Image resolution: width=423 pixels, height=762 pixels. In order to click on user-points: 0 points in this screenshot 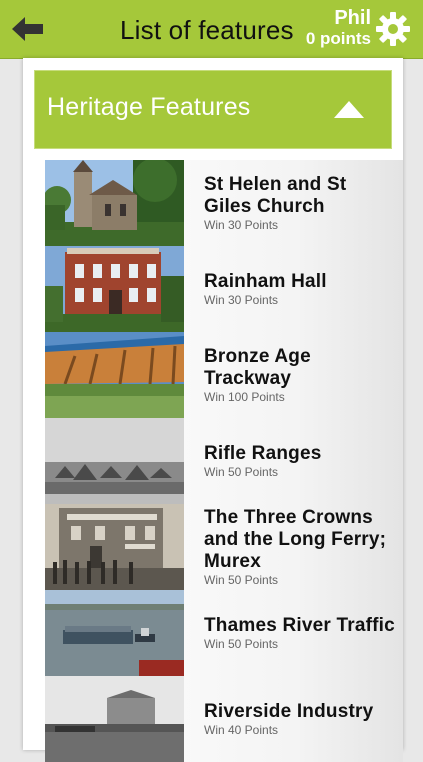, I will do `click(338, 38)`.